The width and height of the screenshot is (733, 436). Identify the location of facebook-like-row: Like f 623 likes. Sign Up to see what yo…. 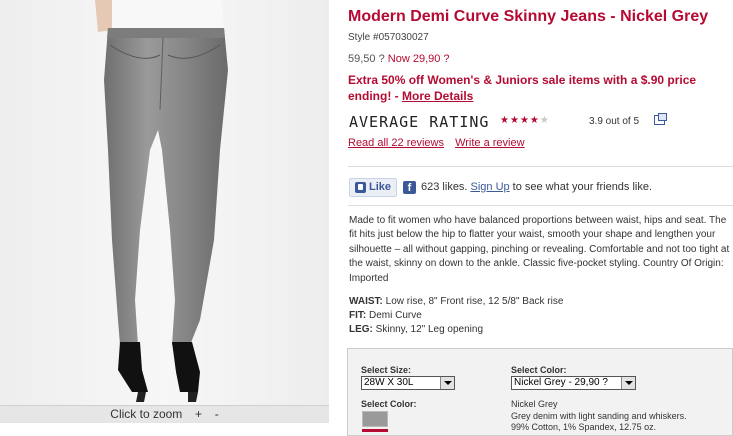
(500, 187).